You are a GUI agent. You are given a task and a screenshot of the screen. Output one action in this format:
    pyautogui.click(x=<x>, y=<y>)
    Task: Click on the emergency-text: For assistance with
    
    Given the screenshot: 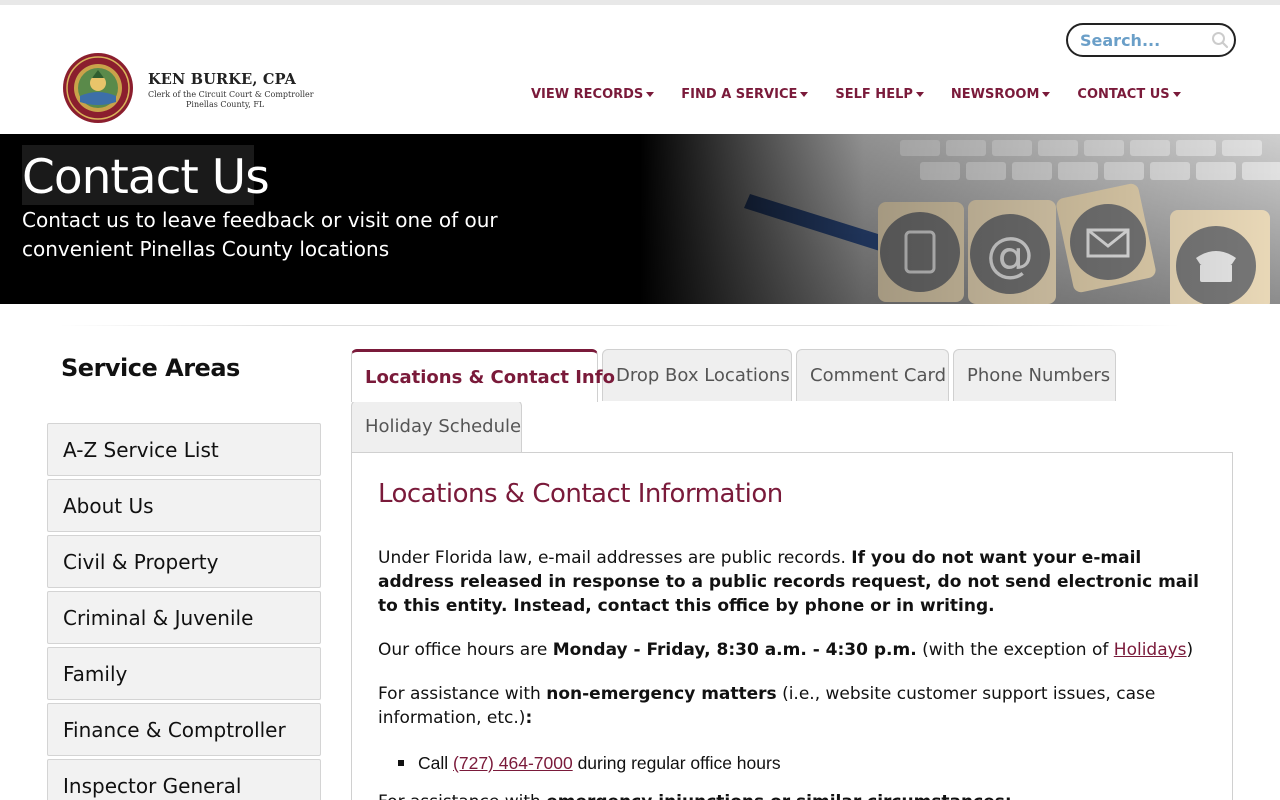 What is the action you would take?
    pyautogui.click(x=462, y=796)
    